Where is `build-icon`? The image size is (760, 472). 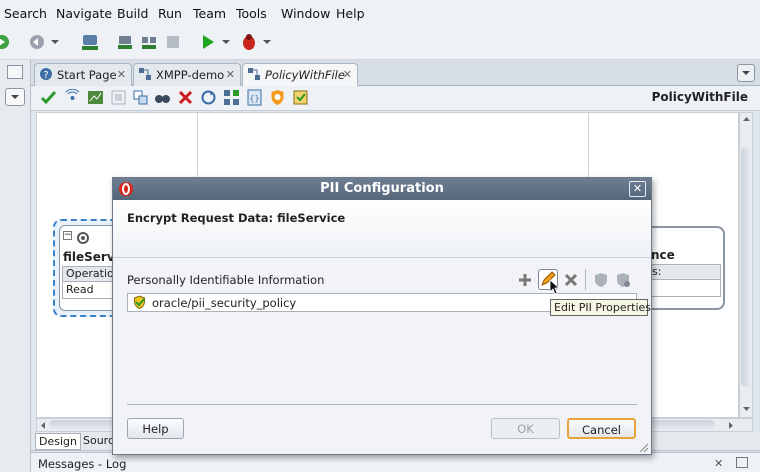
build-icon is located at coordinates (149, 42).